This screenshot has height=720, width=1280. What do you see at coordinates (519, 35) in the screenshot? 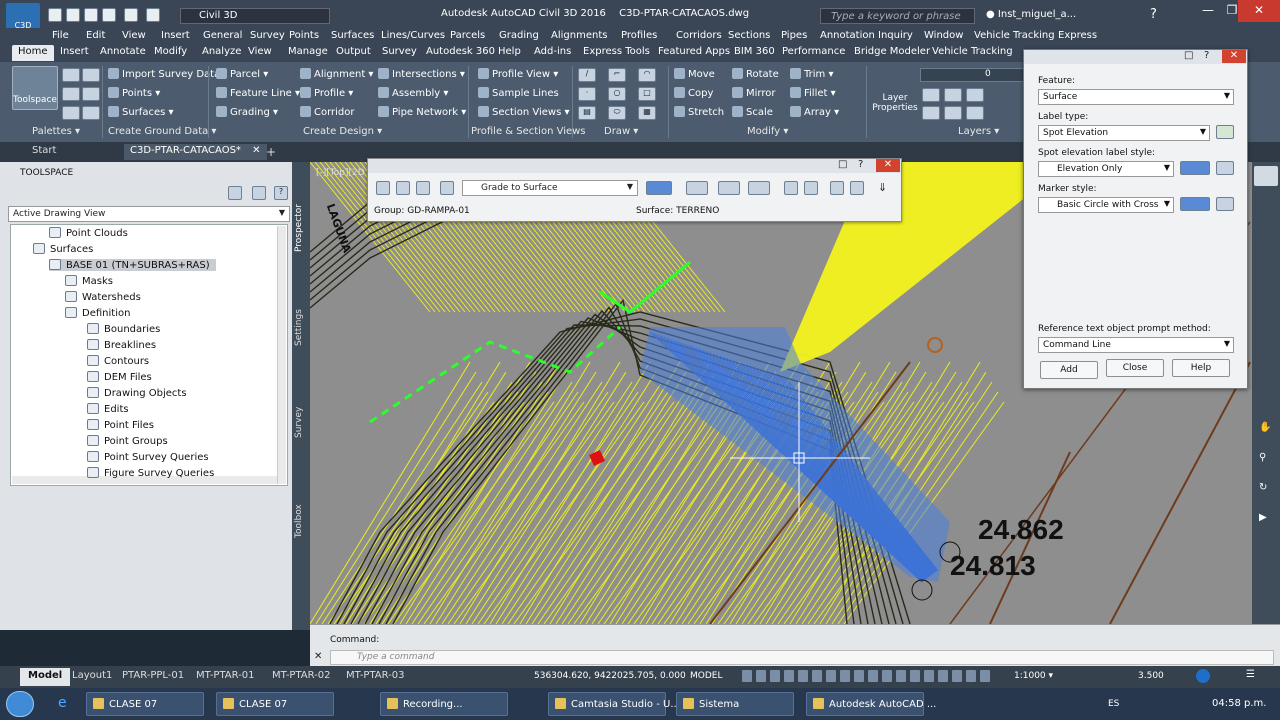
I see `menu-grading: Grading` at bounding box center [519, 35].